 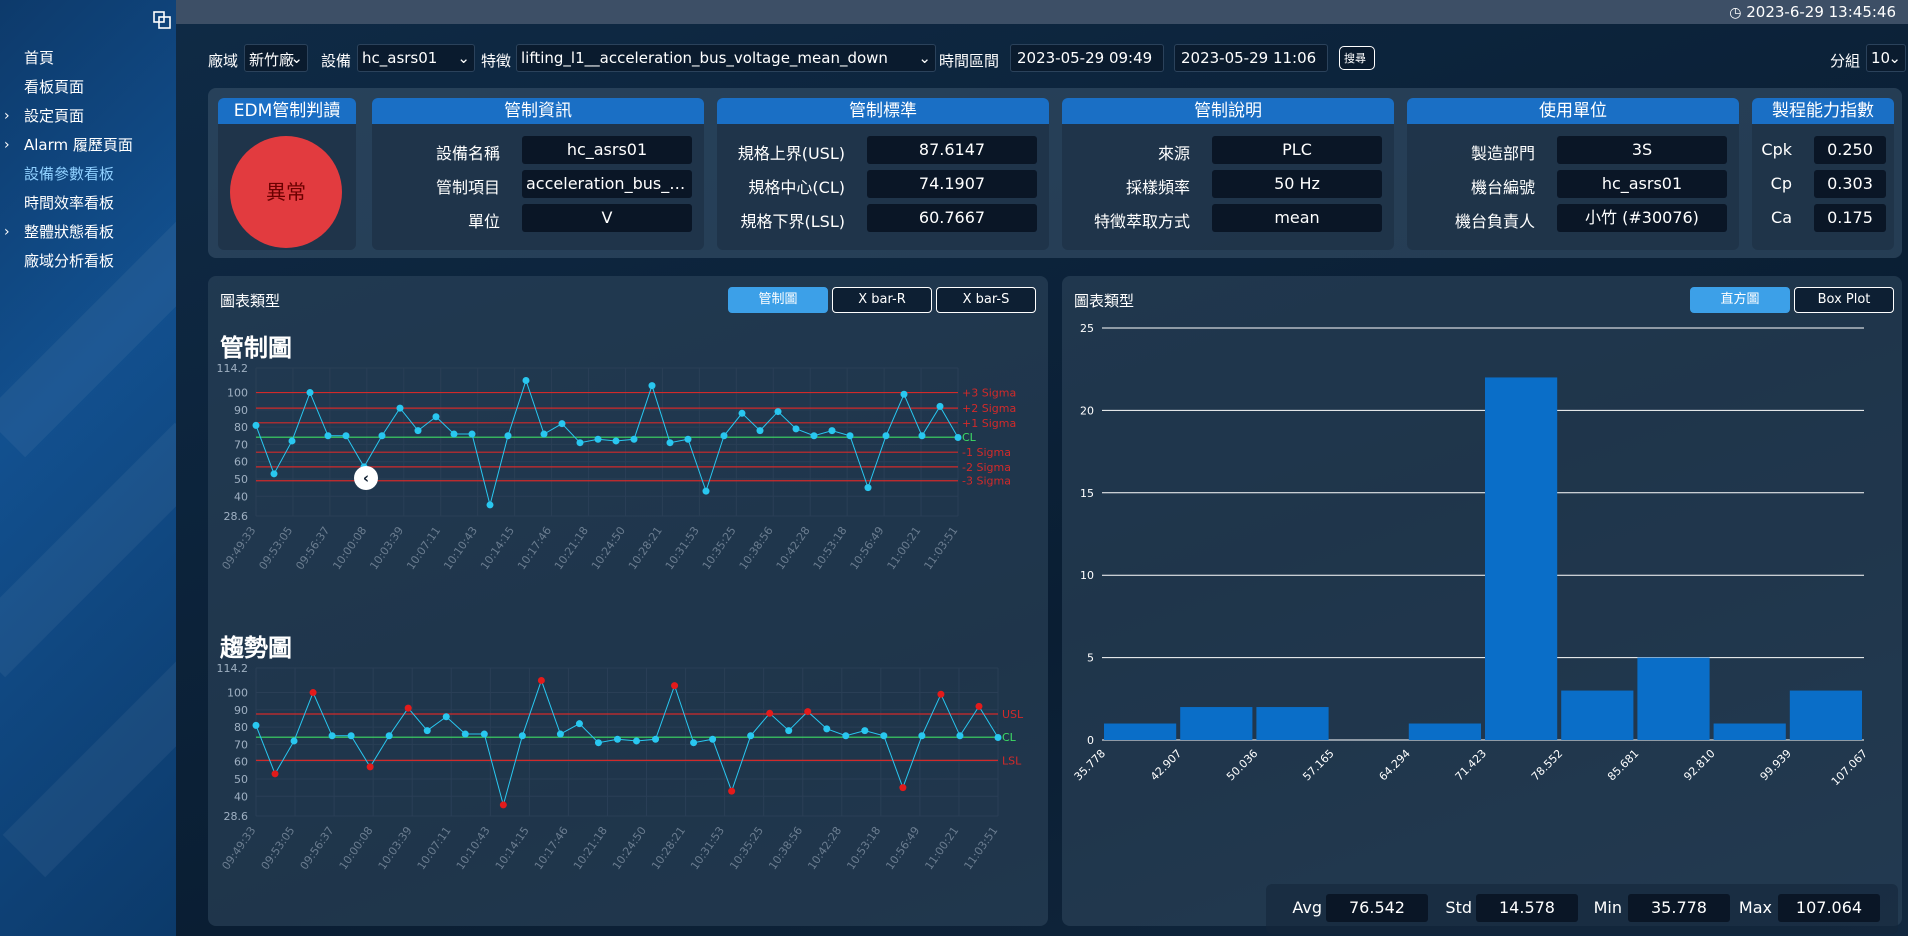 What do you see at coordinates (88, 145) in the screenshot?
I see `sidebar-item: › Alarm 履歷頁面` at bounding box center [88, 145].